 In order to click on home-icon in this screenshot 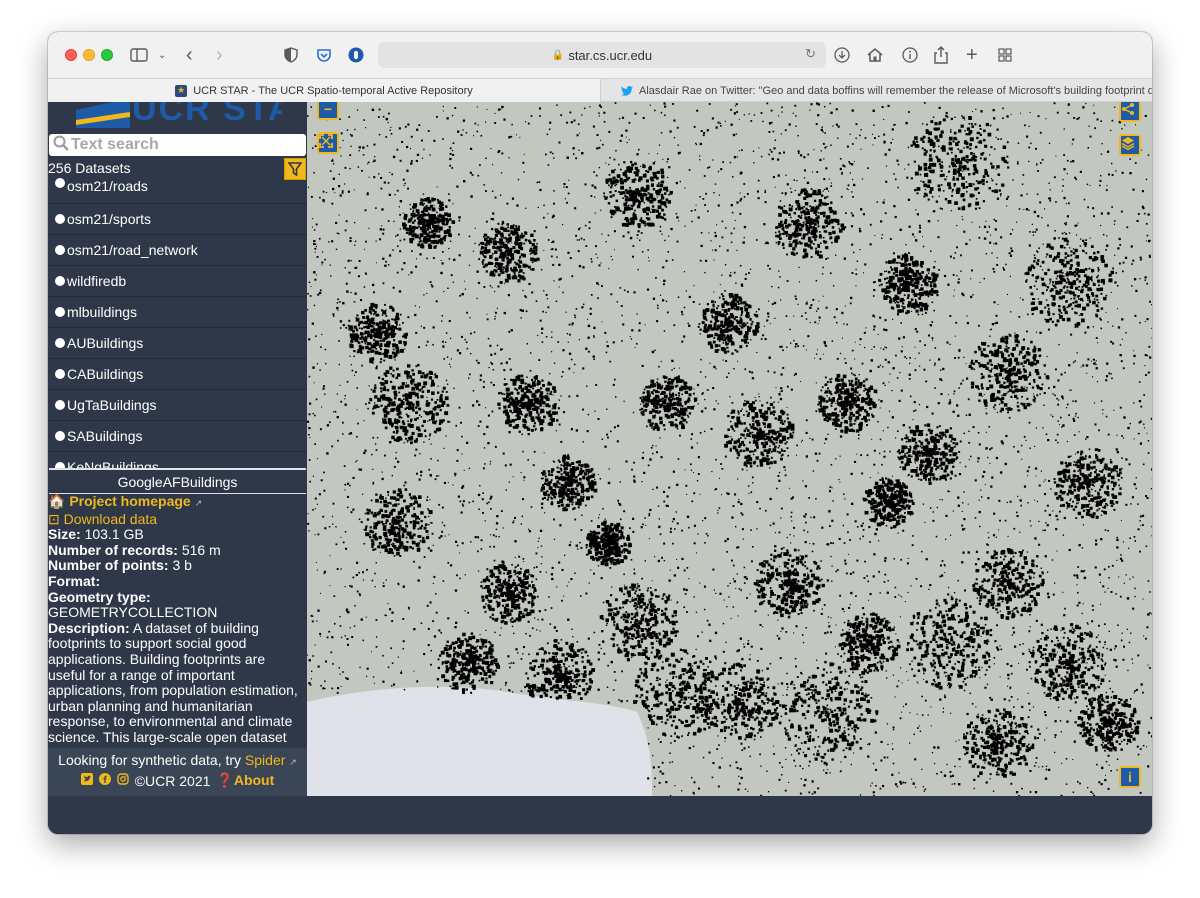, I will do `click(875, 55)`.